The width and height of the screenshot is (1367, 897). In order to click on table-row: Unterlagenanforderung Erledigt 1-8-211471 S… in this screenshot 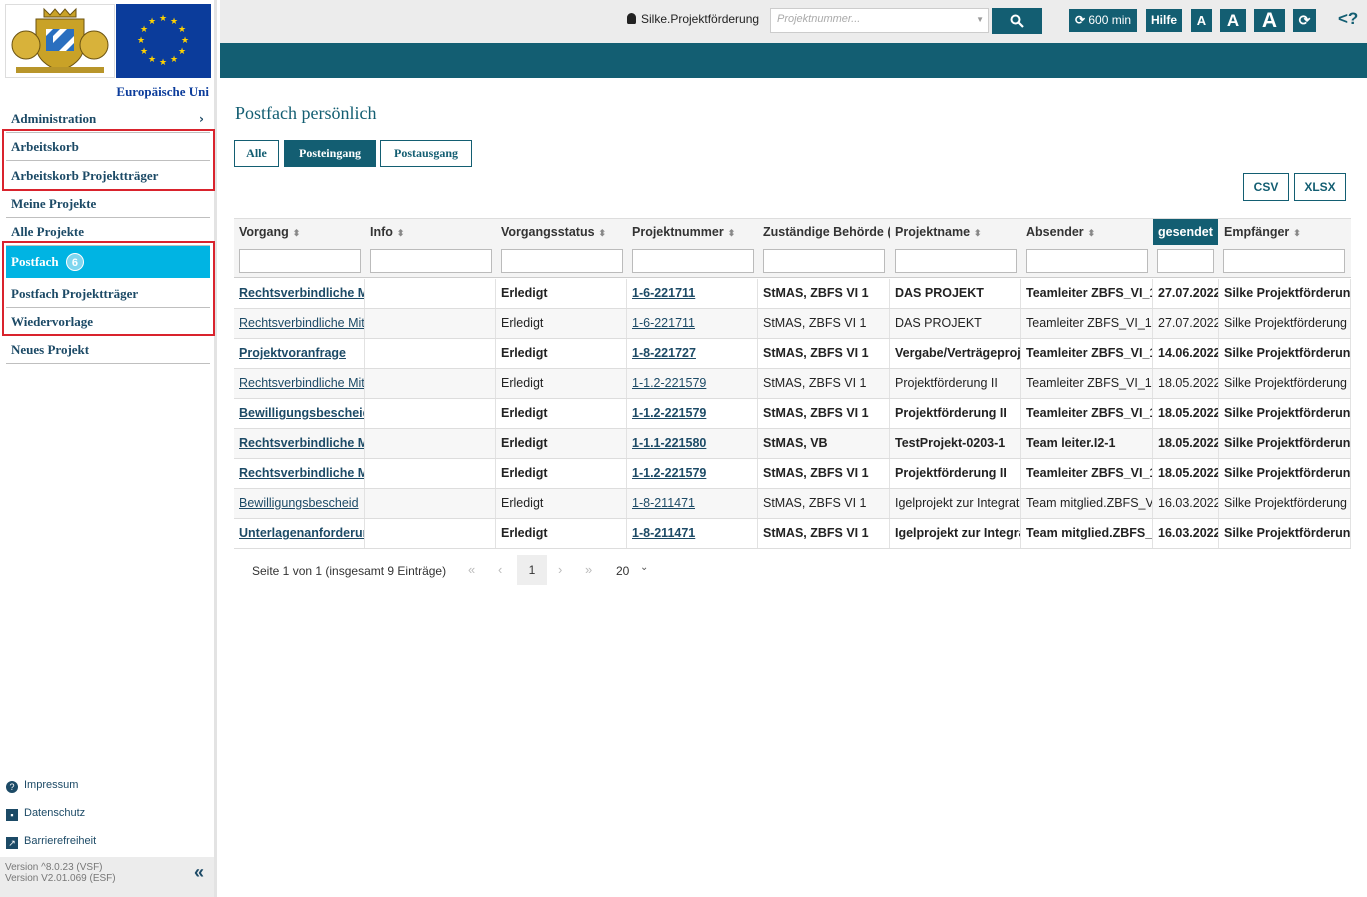, I will do `click(792, 534)`.